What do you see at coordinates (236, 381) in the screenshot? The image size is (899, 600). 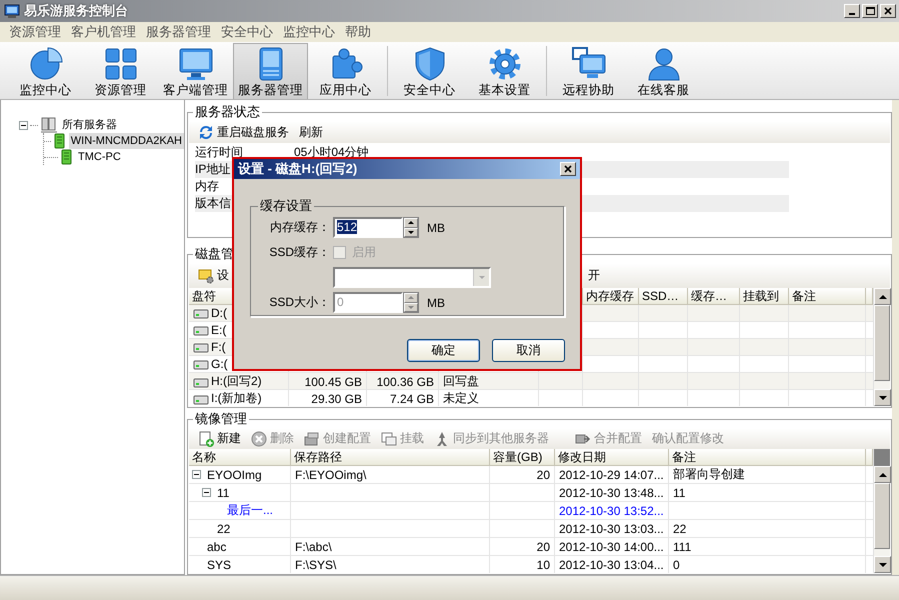 I see `table-cell: H:(回写2)` at bounding box center [236, 381].